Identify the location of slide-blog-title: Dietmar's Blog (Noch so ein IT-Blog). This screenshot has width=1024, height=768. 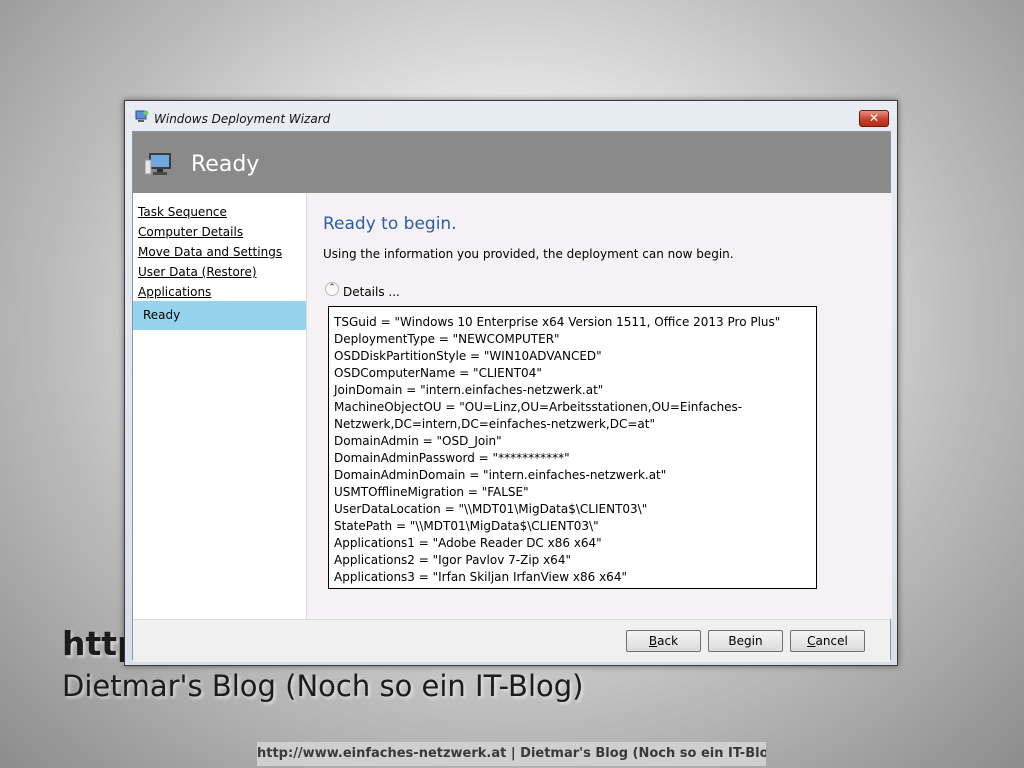
(323, 686).